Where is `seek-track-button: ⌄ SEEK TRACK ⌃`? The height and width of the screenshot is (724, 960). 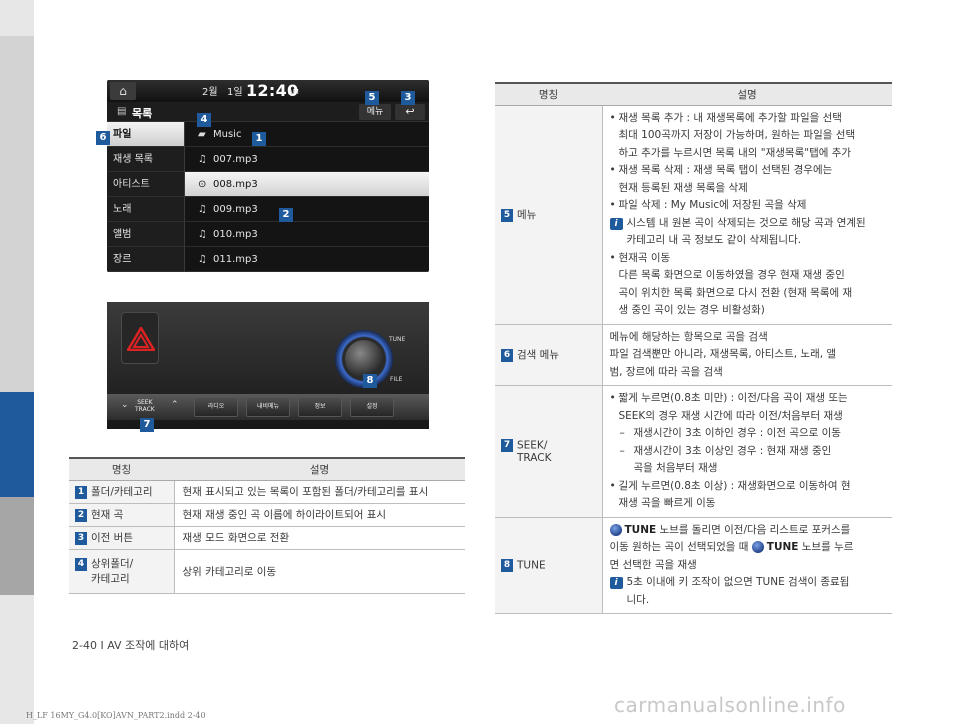
seek-track-button: ⌄ SEEK TRACK ⌃ is located at coordinates (147, 407).